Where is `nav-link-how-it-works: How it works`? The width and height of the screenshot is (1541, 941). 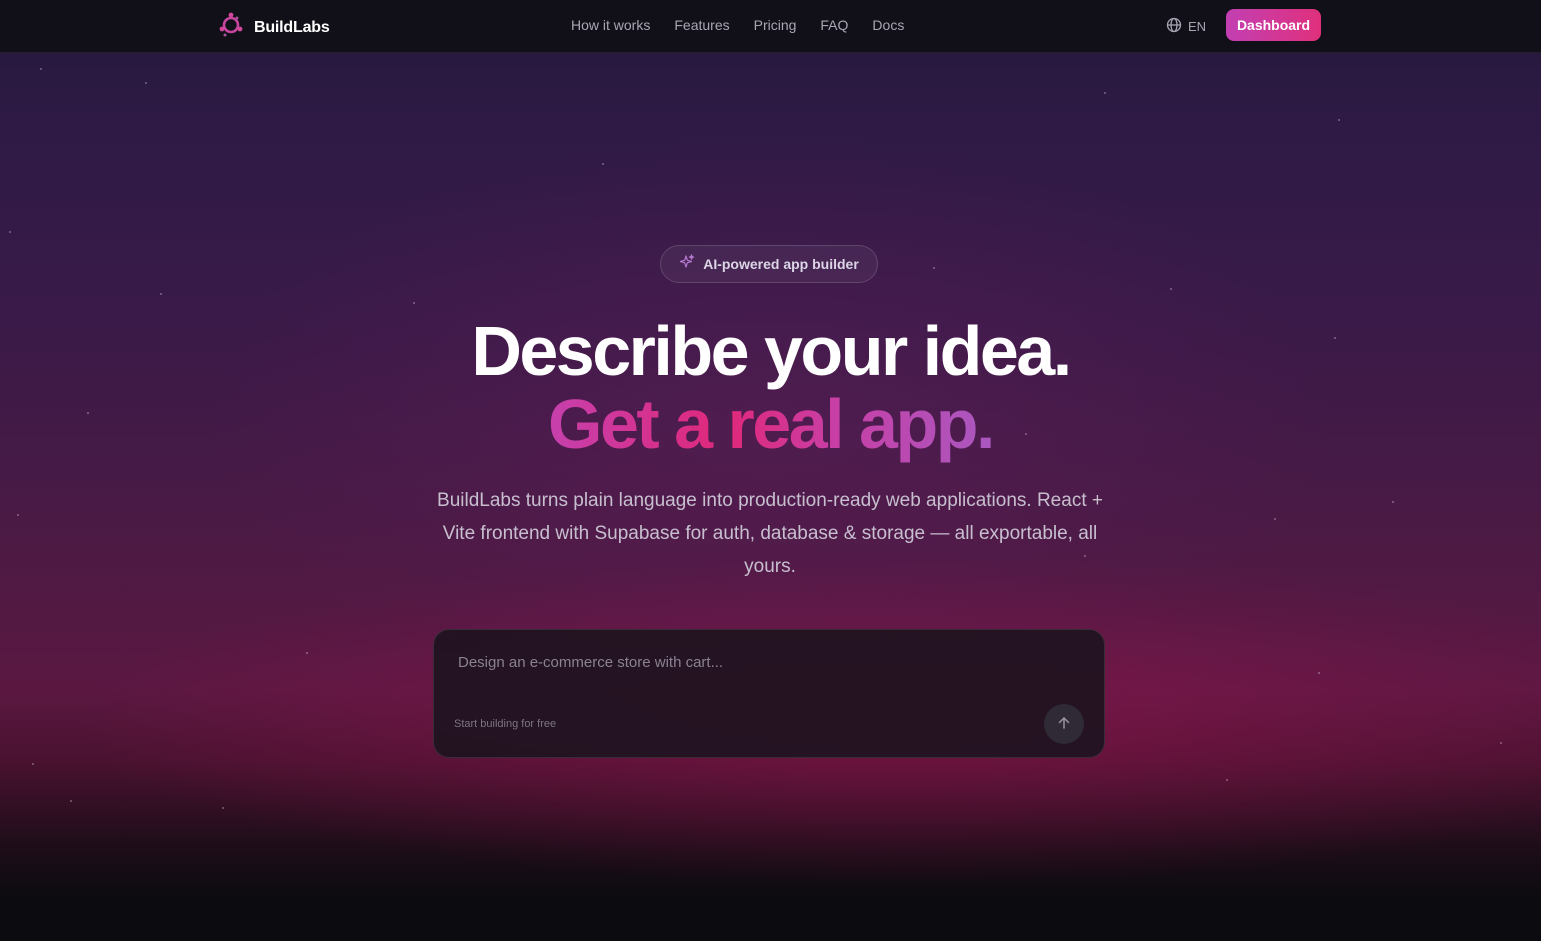 nav-link-how-it-works: How it works is located at coordinates (610, 25).